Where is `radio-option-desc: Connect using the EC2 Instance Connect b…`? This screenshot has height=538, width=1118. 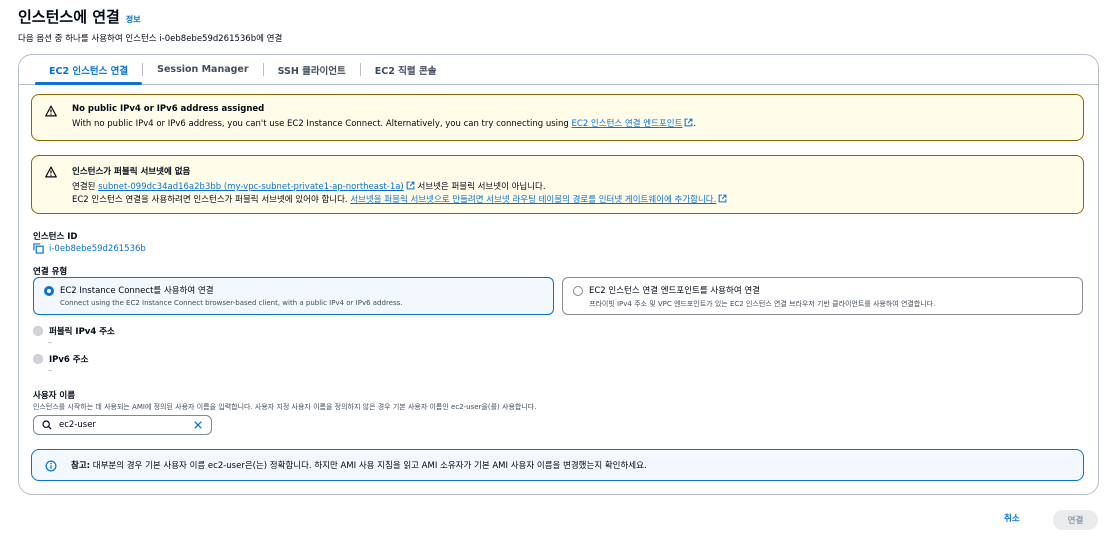
radio-option-desc: Connect using the EC2 Instance Connect b… is located at coordinates (231, 303).